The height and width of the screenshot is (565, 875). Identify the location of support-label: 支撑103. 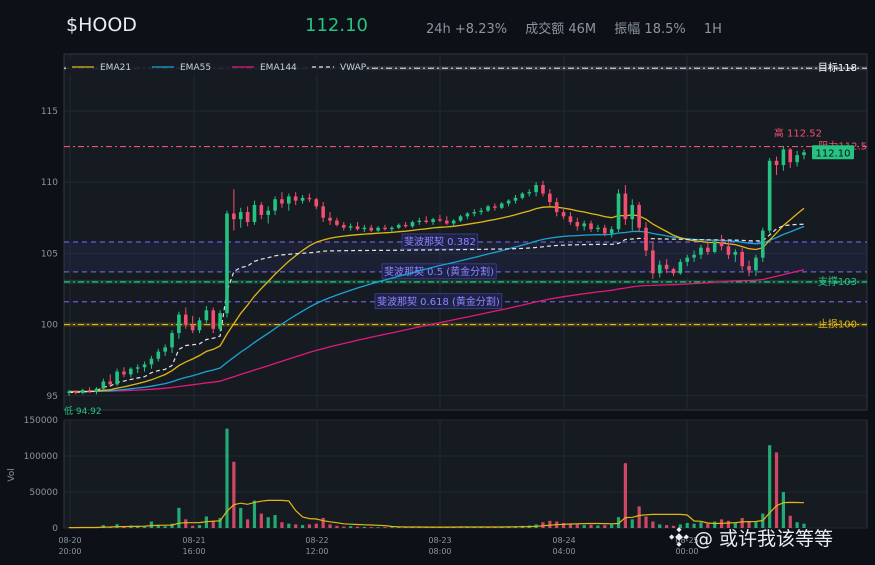
(837, 281).